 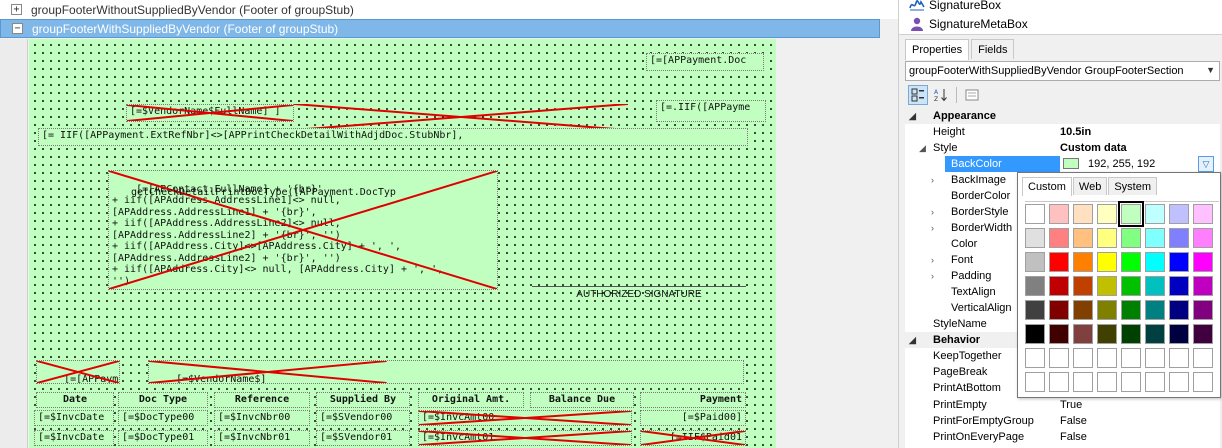 What do you see at coordinates (163, 418) in the screenshot?
I see `cell-doc-type: [=$DocType00` at bounding box center [163, 418].